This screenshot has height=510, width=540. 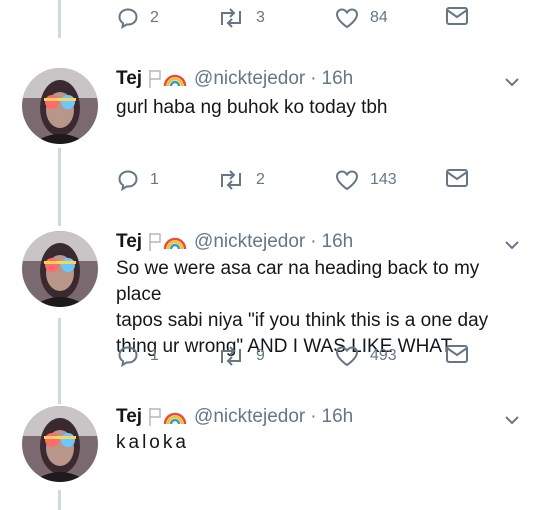 I want to click on reply-button: 2, so click(x=137, y=18).